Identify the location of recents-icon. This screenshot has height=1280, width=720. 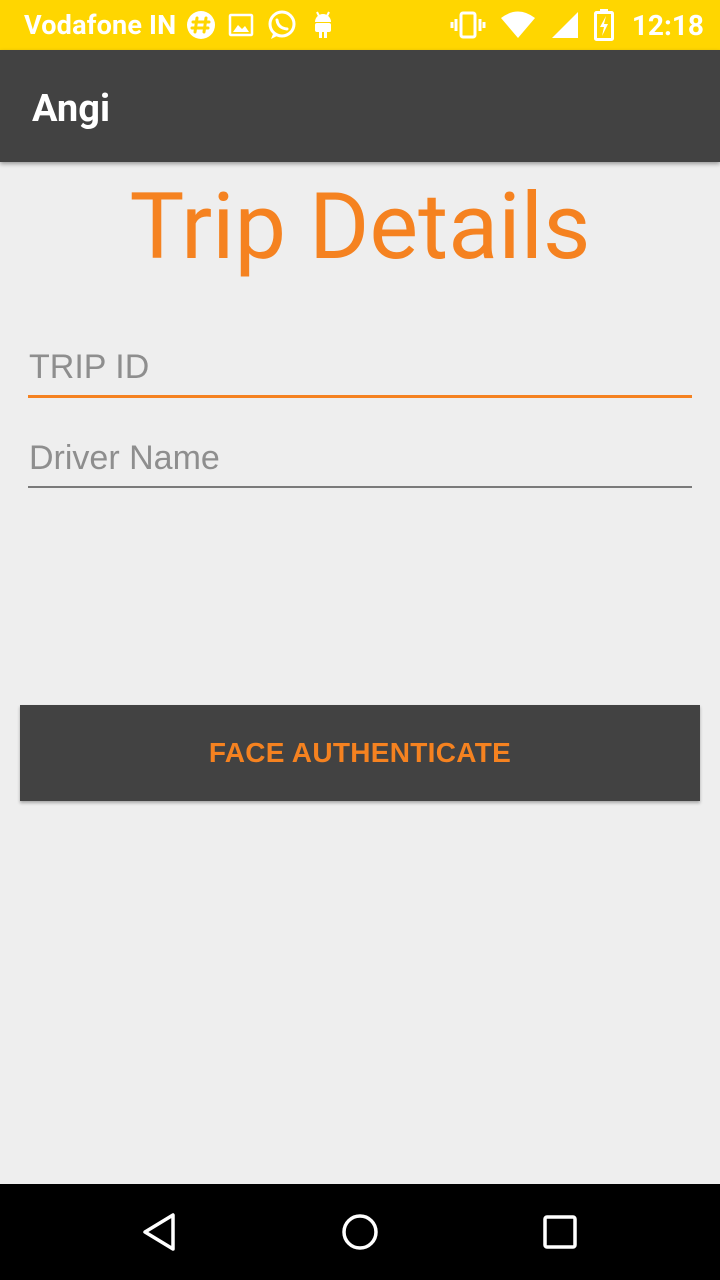
(560, 1232).